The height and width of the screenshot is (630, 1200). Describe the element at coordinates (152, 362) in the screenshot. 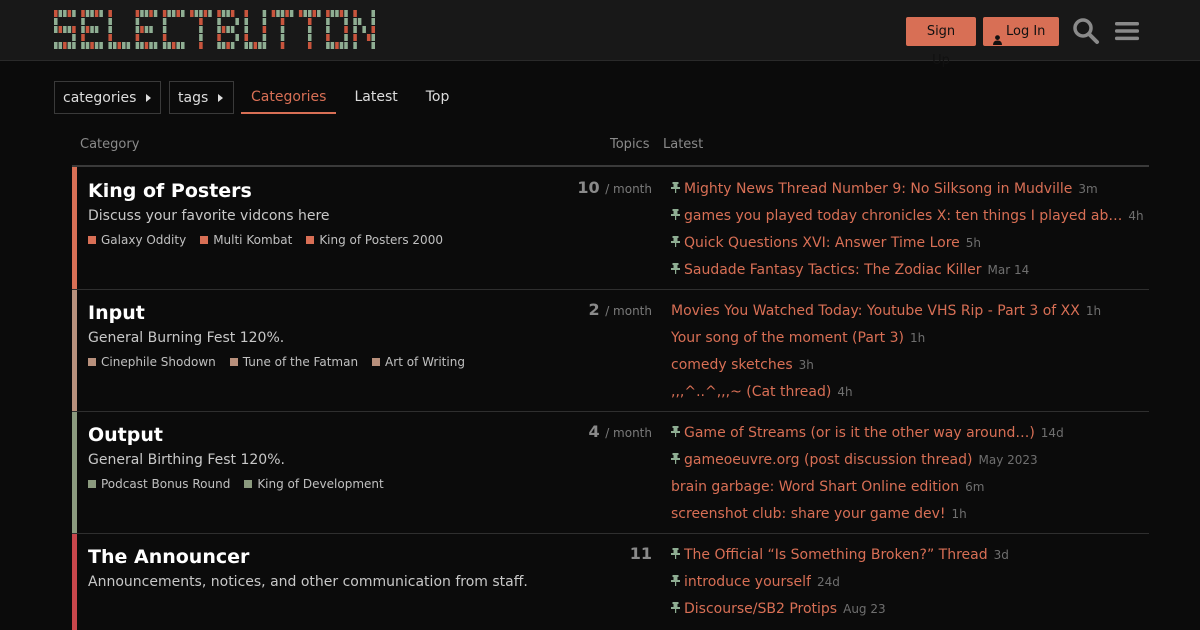

I see `subcategory-link: Cinephile Shodown` at that location.